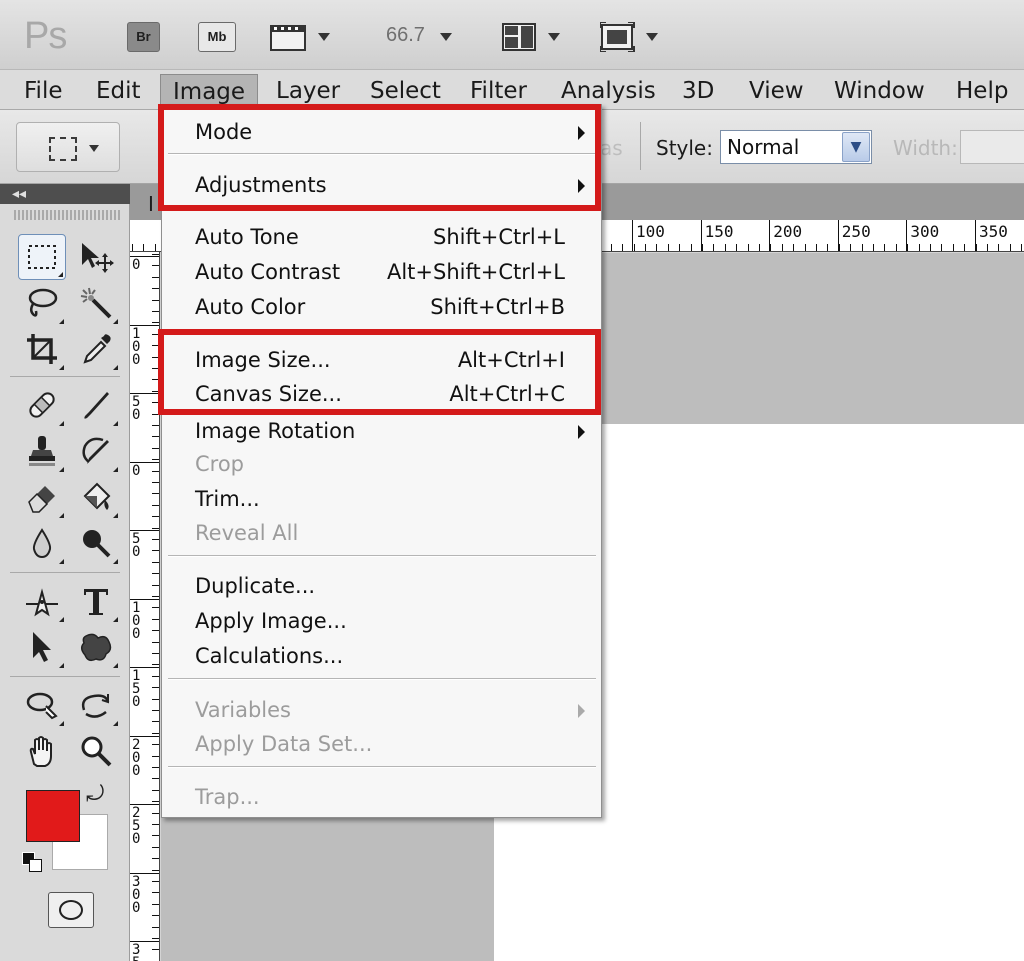  I want to click on menu-file: File, so click(43, 91).